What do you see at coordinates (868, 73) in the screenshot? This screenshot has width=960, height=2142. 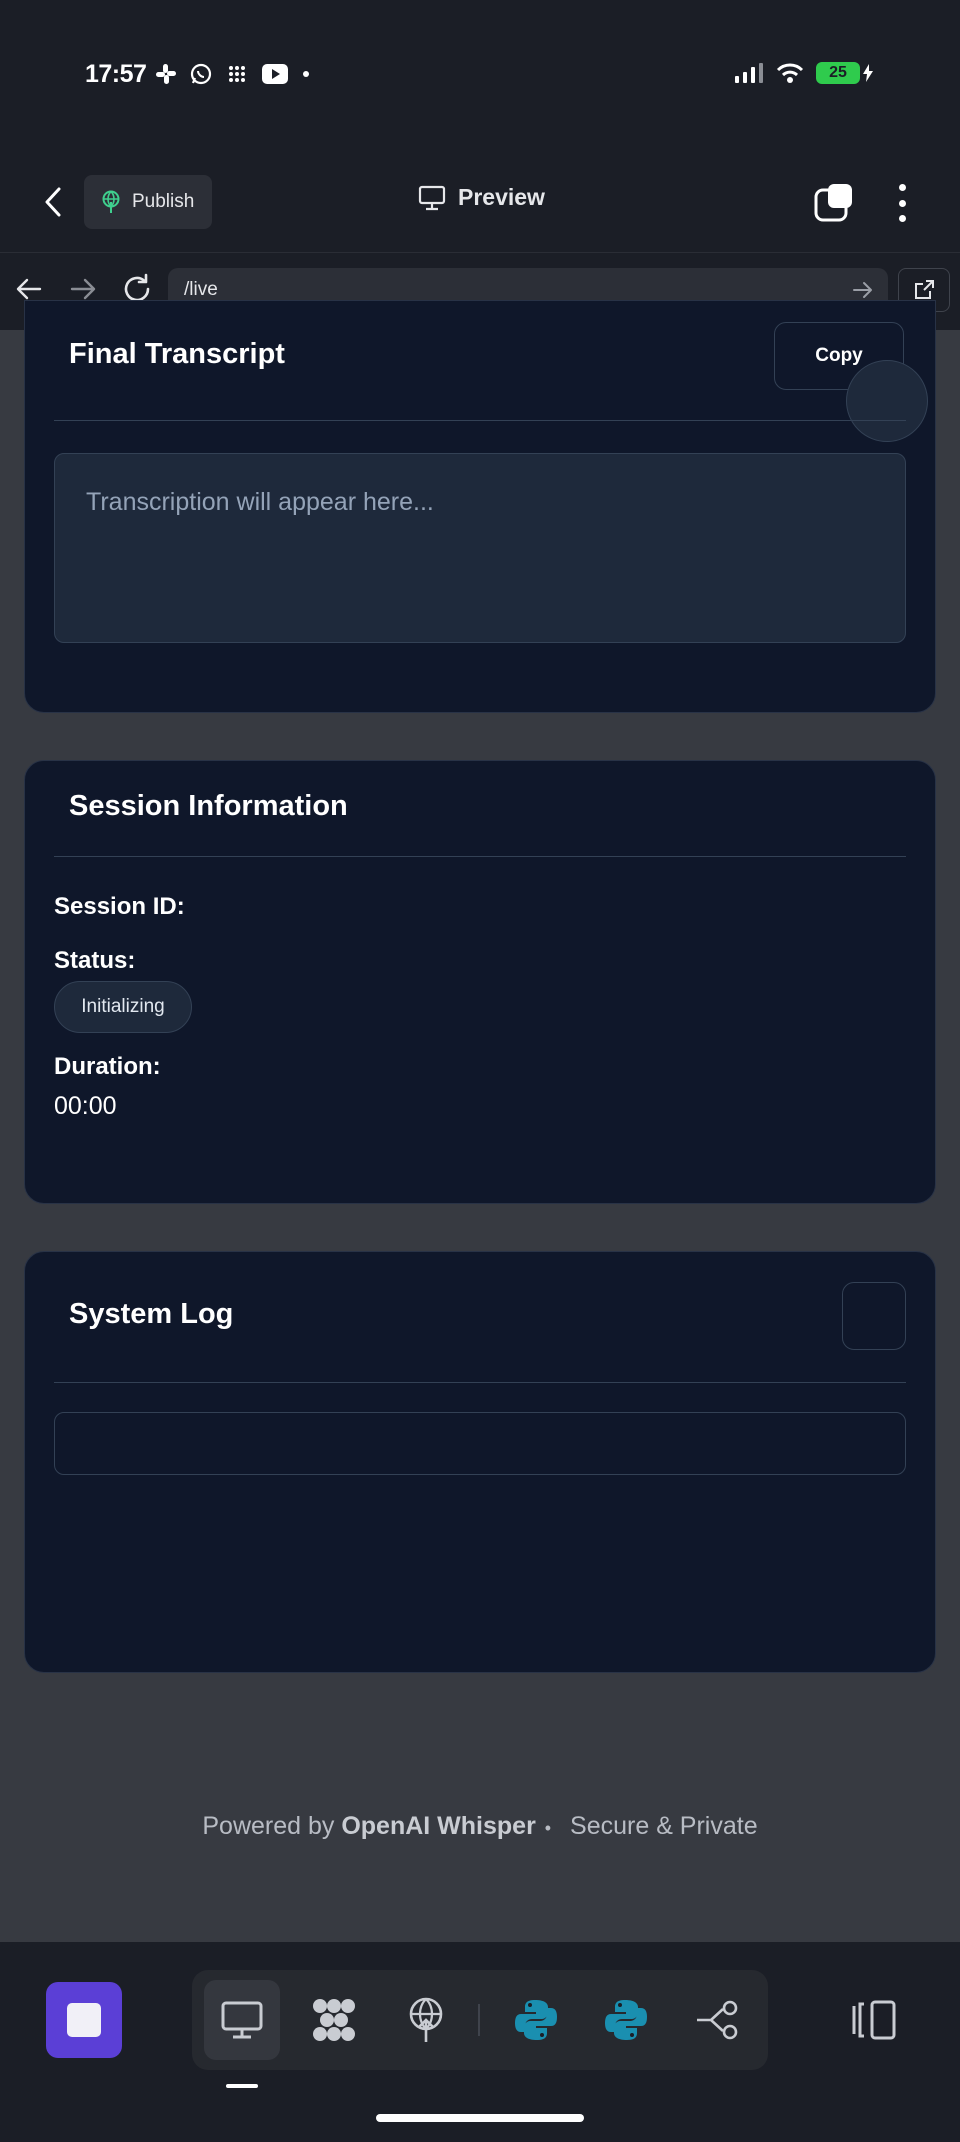 I see `charging-bolt-icon` at bounding box center [868, 73].